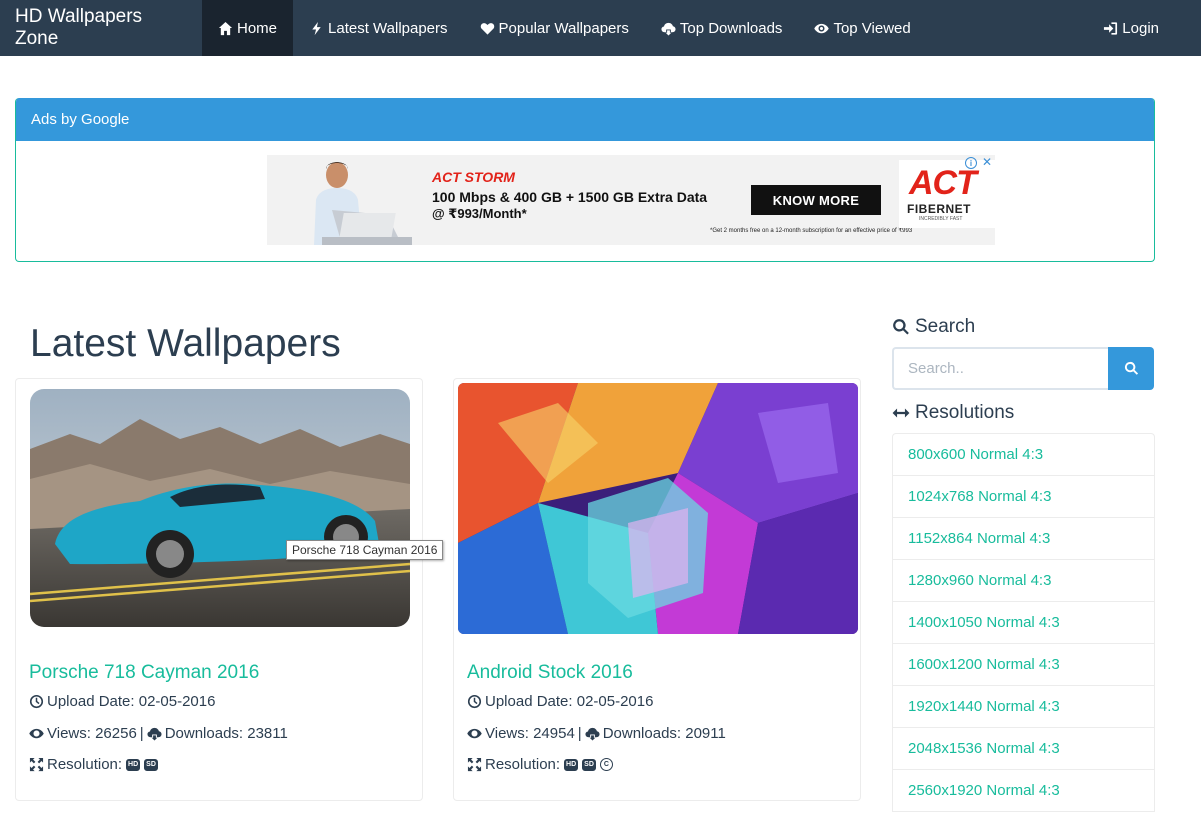  Describe the element at coordinates (1023, 665) in the screenshot. I see `resolution-link: 1600x1200 Normal 4:3` at that location.